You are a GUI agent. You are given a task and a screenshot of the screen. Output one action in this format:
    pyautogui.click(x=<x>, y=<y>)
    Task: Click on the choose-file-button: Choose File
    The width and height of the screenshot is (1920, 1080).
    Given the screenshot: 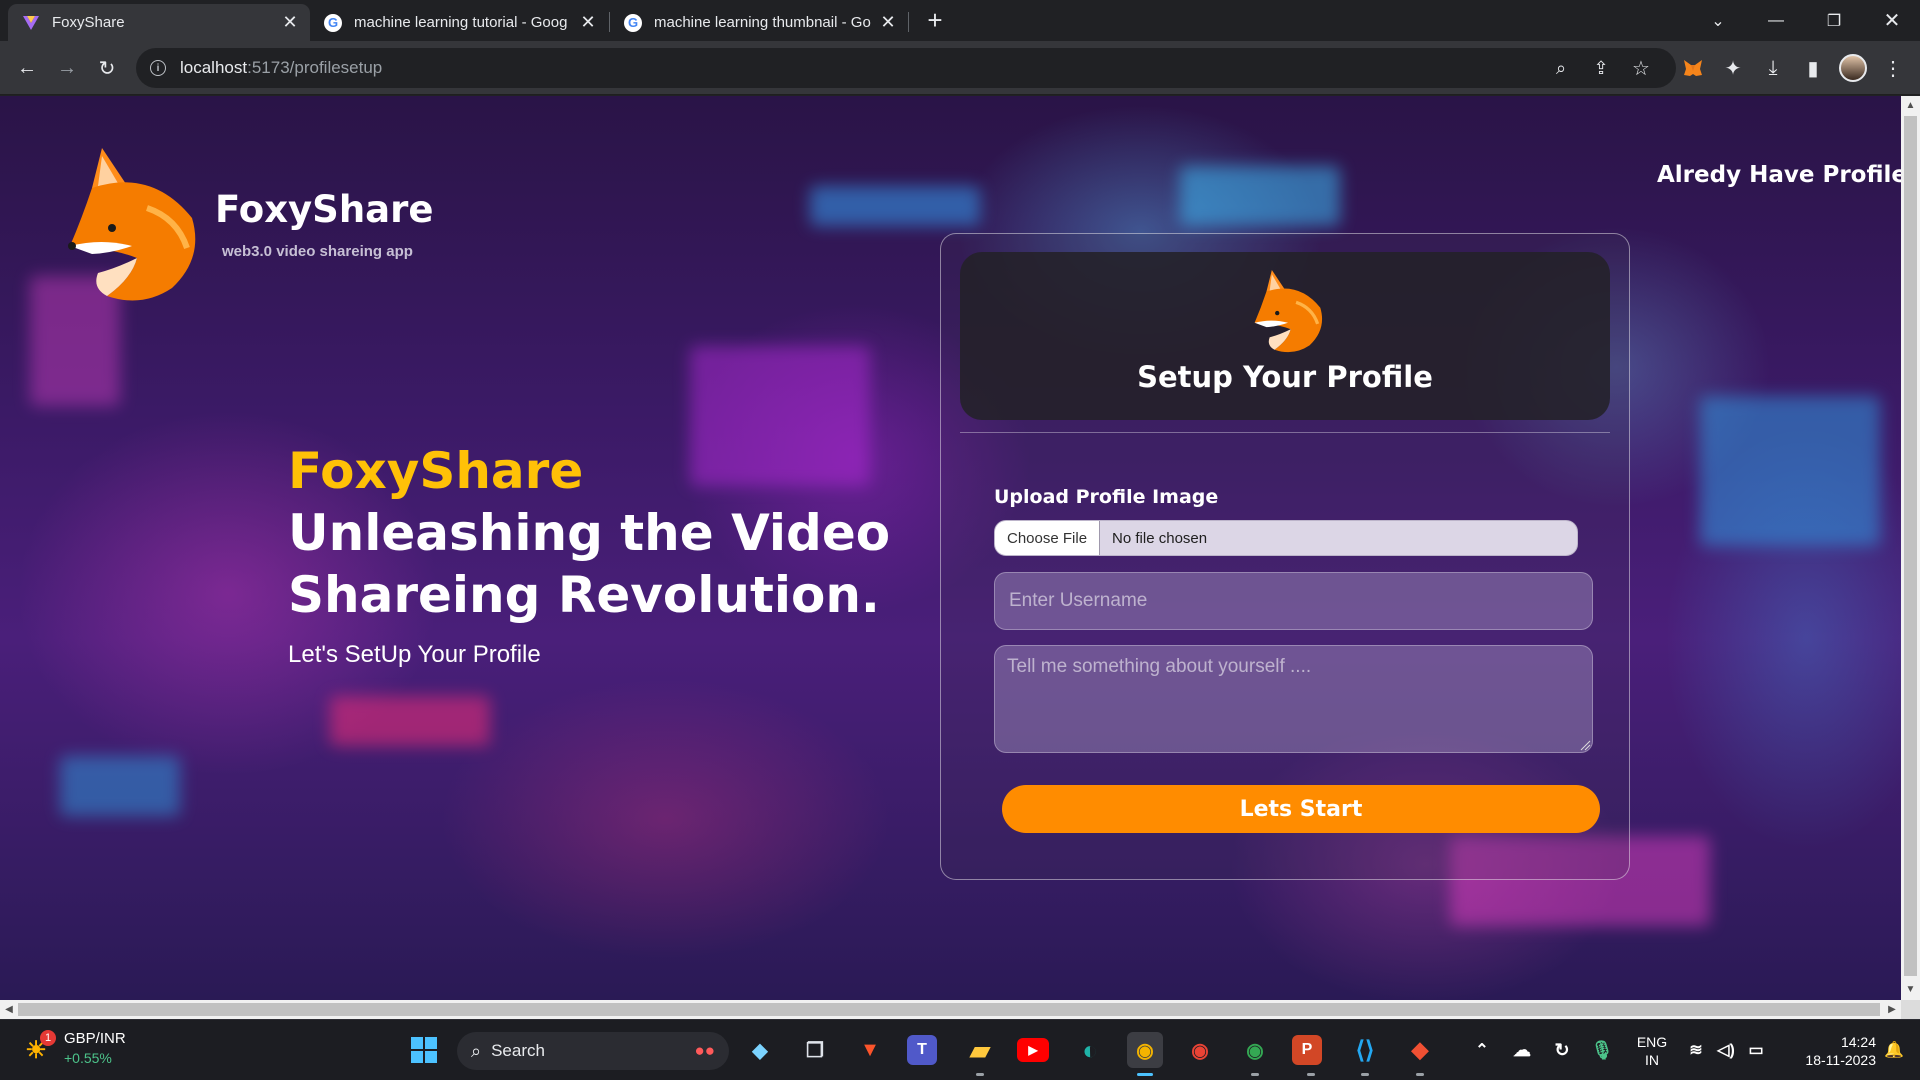 What is the action you would take?
    pyautogui.click(x=1048, y=538)
    